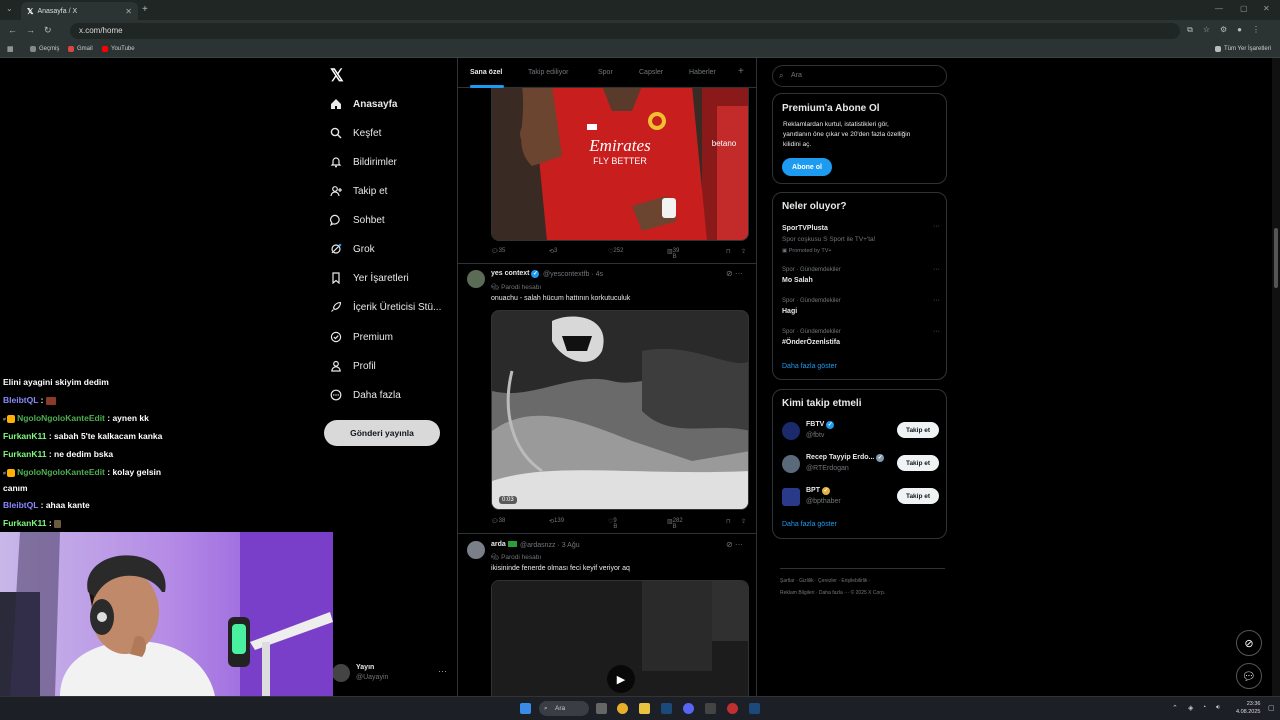  I want to click on bookmark-gecmis: Geçmiş, so click(44, 49).